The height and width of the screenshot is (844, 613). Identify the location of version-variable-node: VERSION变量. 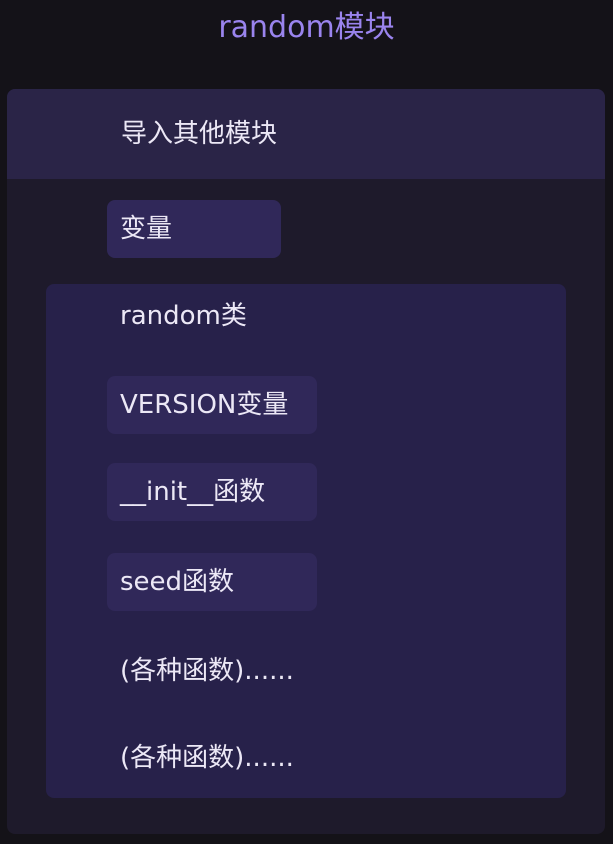
(212, 405).